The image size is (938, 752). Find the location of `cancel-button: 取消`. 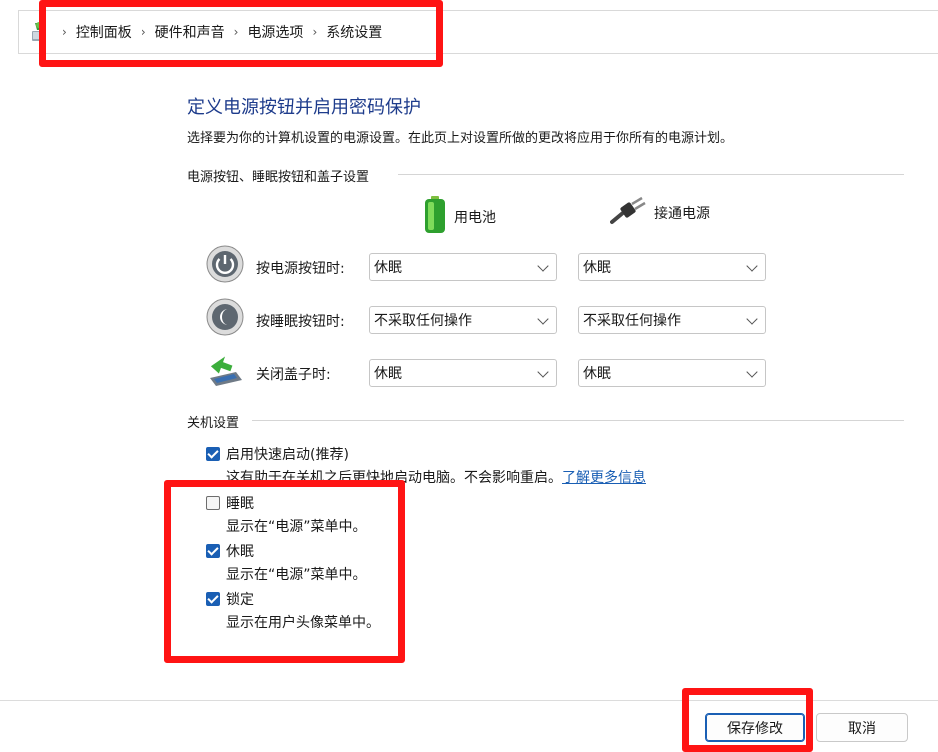

cancel-button: 取消 is located at coordinates (862, 727).